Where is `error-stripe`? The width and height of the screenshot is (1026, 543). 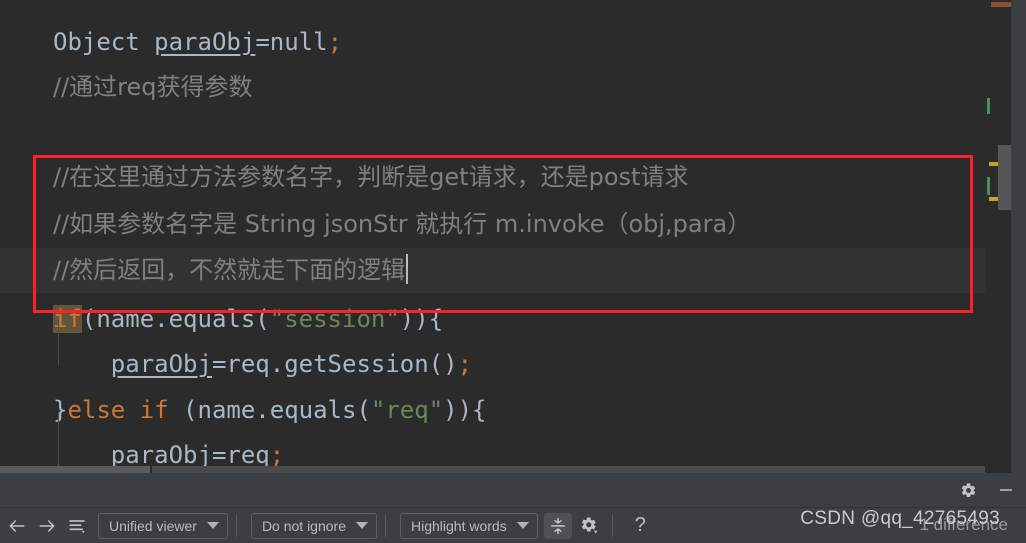 error-stripe is located at coordinates (998, 236).